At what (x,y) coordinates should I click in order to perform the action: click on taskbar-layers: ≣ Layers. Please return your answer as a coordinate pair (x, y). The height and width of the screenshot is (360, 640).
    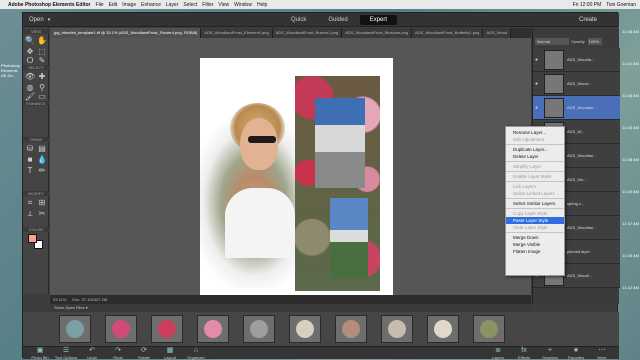
    Looking at the image, I should click on (498, 353).